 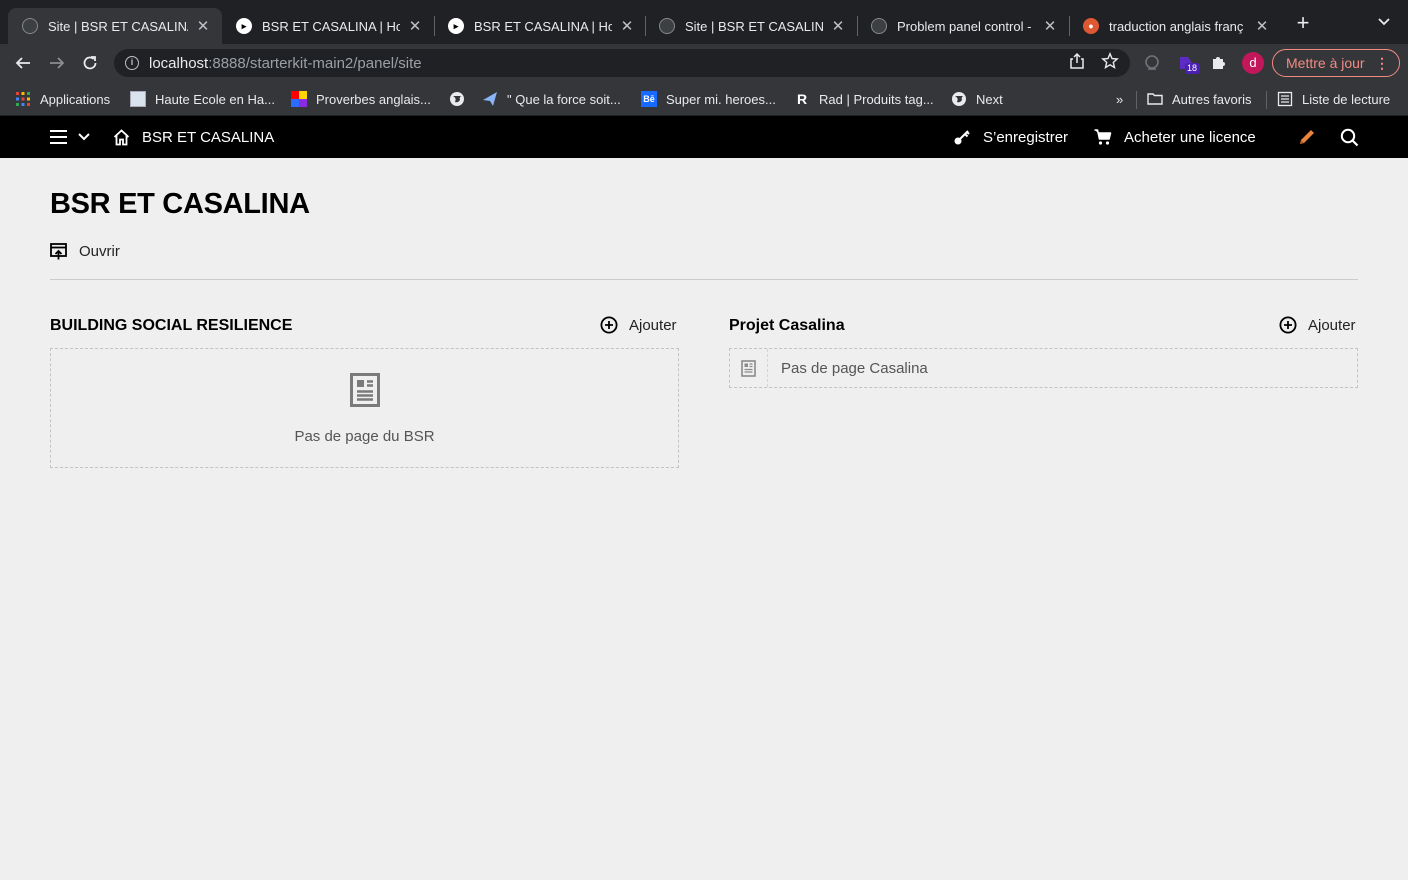 What do you see at coordinates (121, 137) in the screenshot?
I see `home-icon` at bounding box center [121, 137].